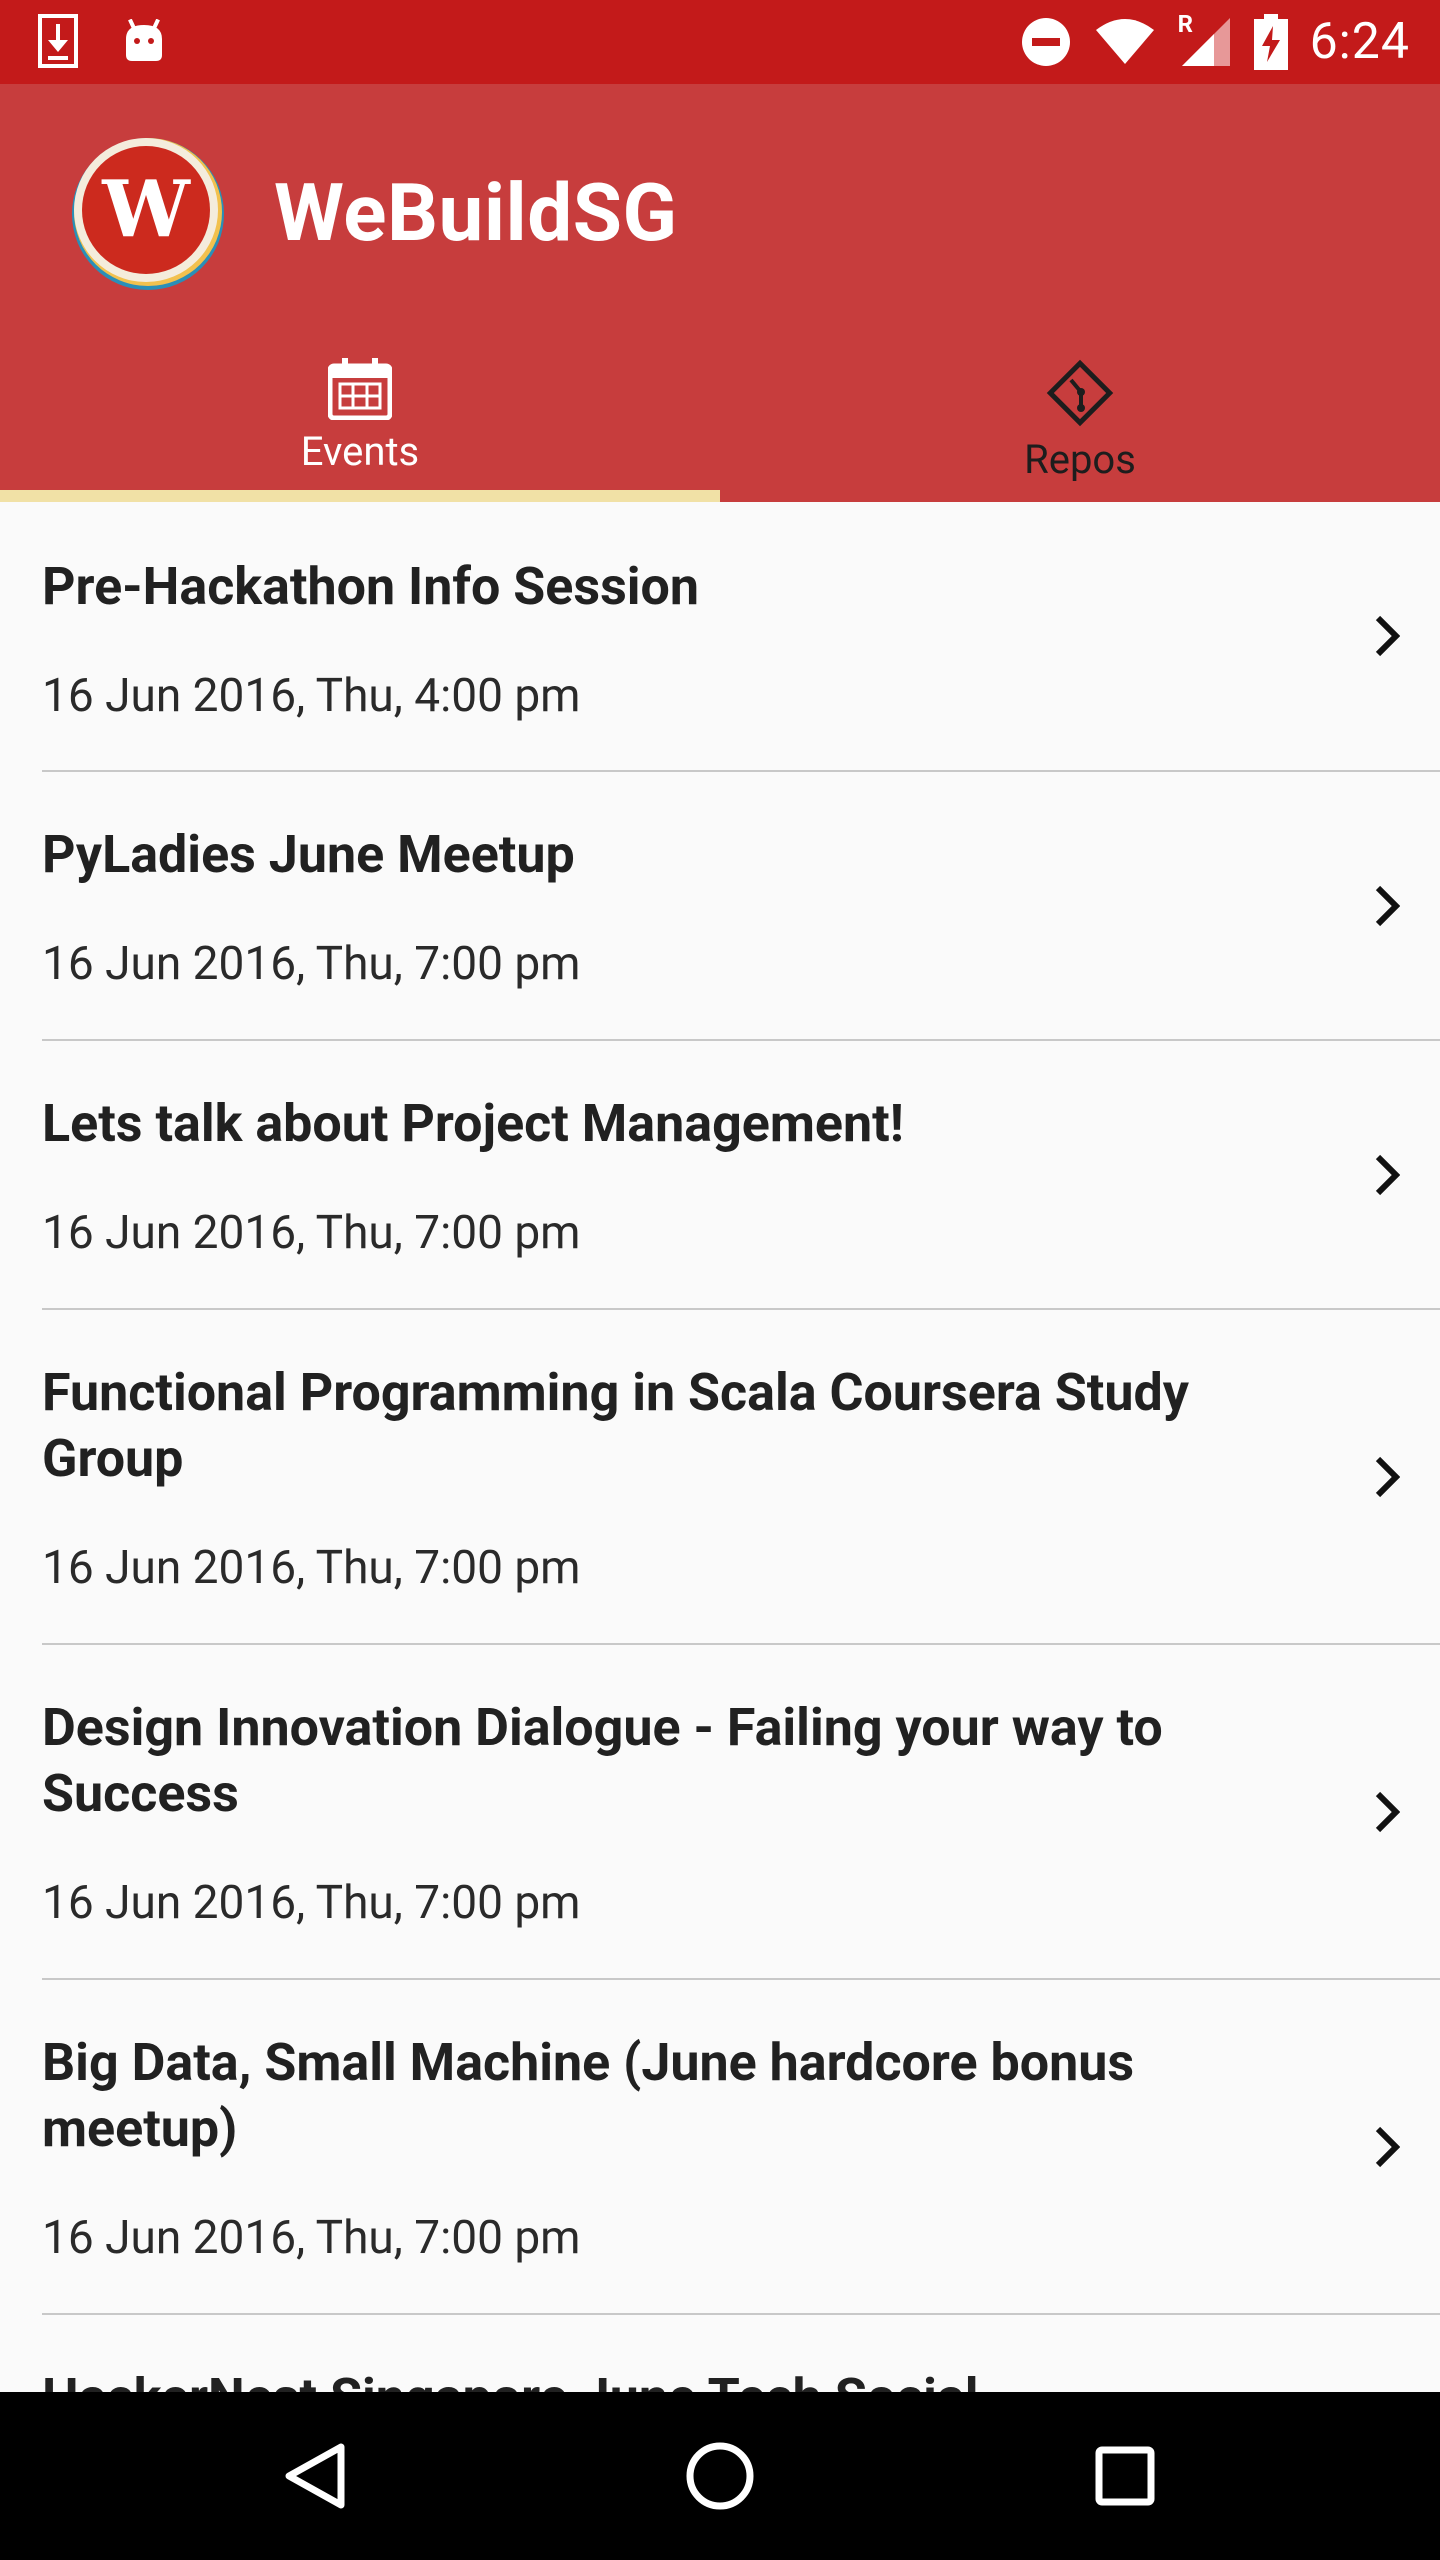  What do you see at coordinates (476, 213) in the screenshot?
I see `app-title: WeBuildSG` at bounding box center [476, 213].